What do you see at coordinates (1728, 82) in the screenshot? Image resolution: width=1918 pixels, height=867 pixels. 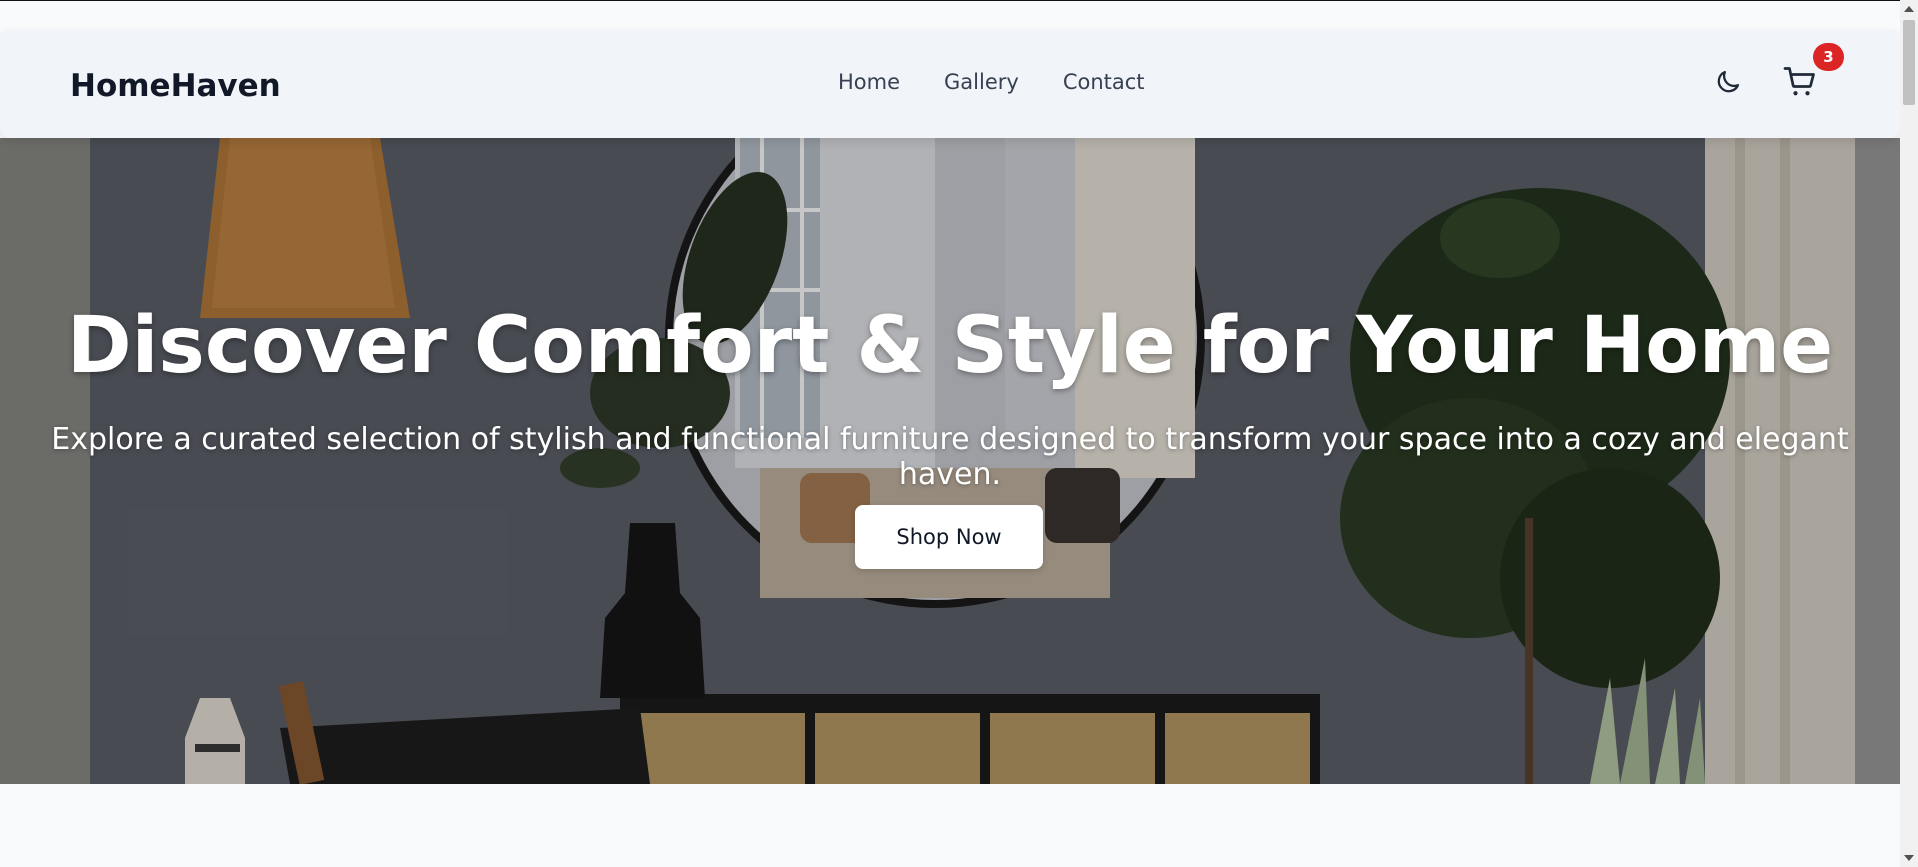 I see `moon-icon` at bounding box center [1728, 82].